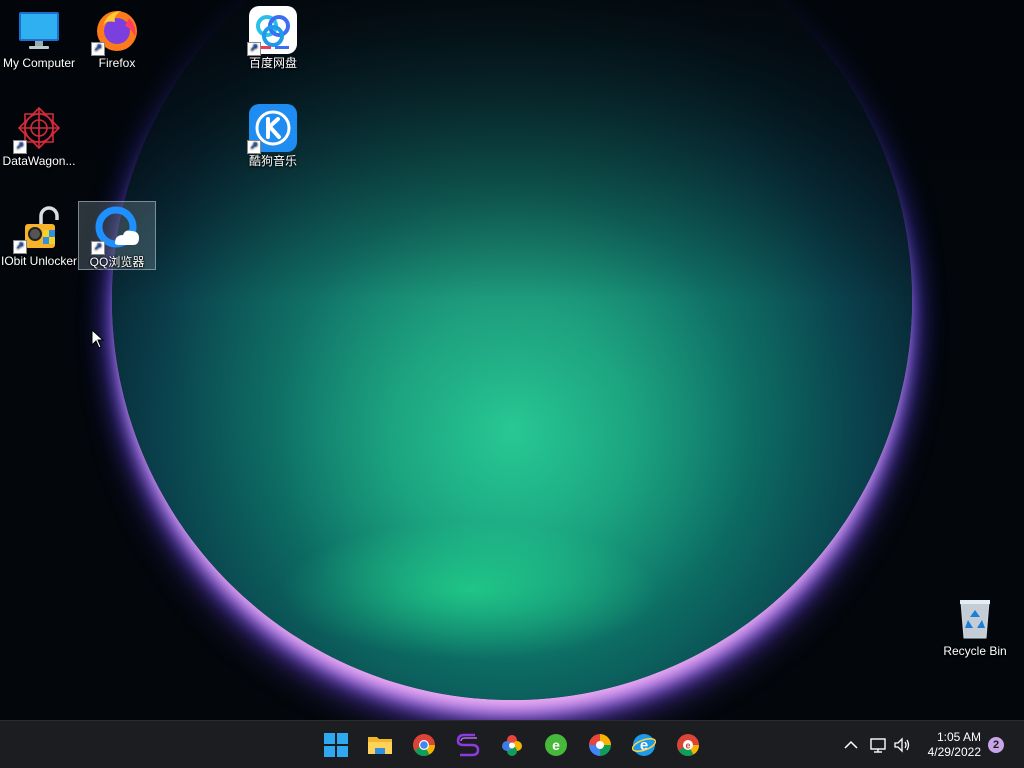 The image size is (1024, 768). I want to click on qq-browser-icon: ↗, so click(116, 230).